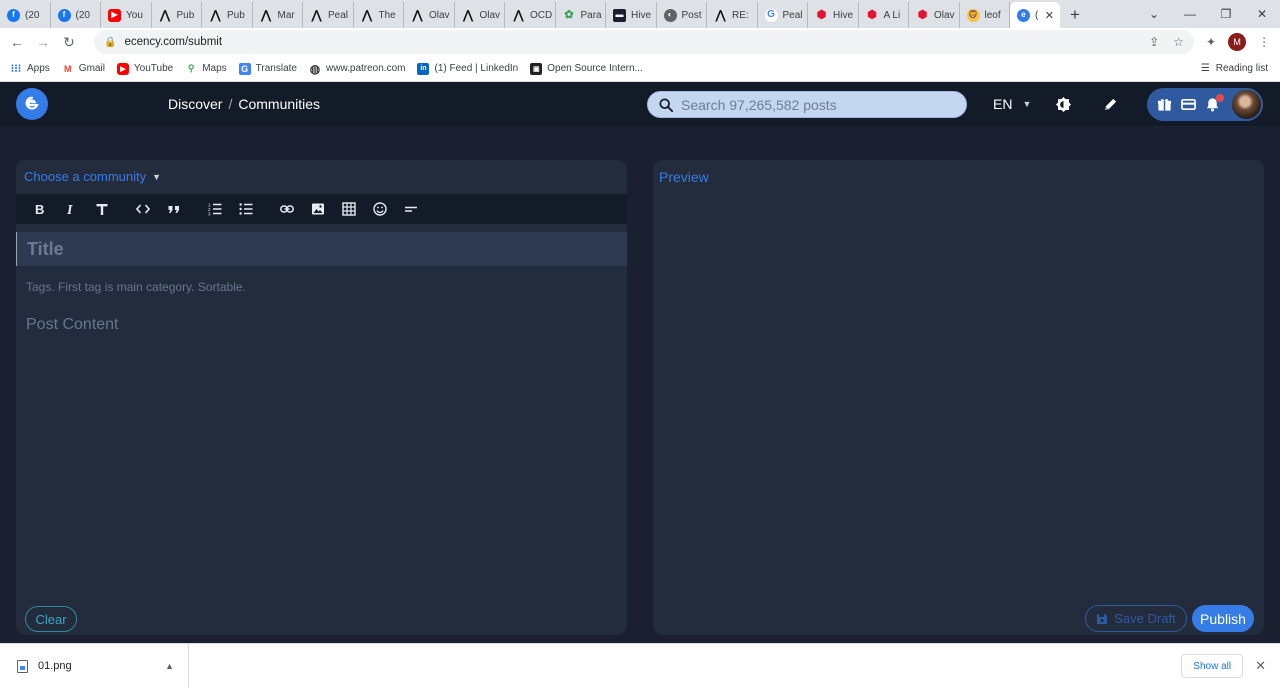 The height and width of the screenshot is (688, 1280). I want to click on hive-icon: ⬢, so click(872, 14).